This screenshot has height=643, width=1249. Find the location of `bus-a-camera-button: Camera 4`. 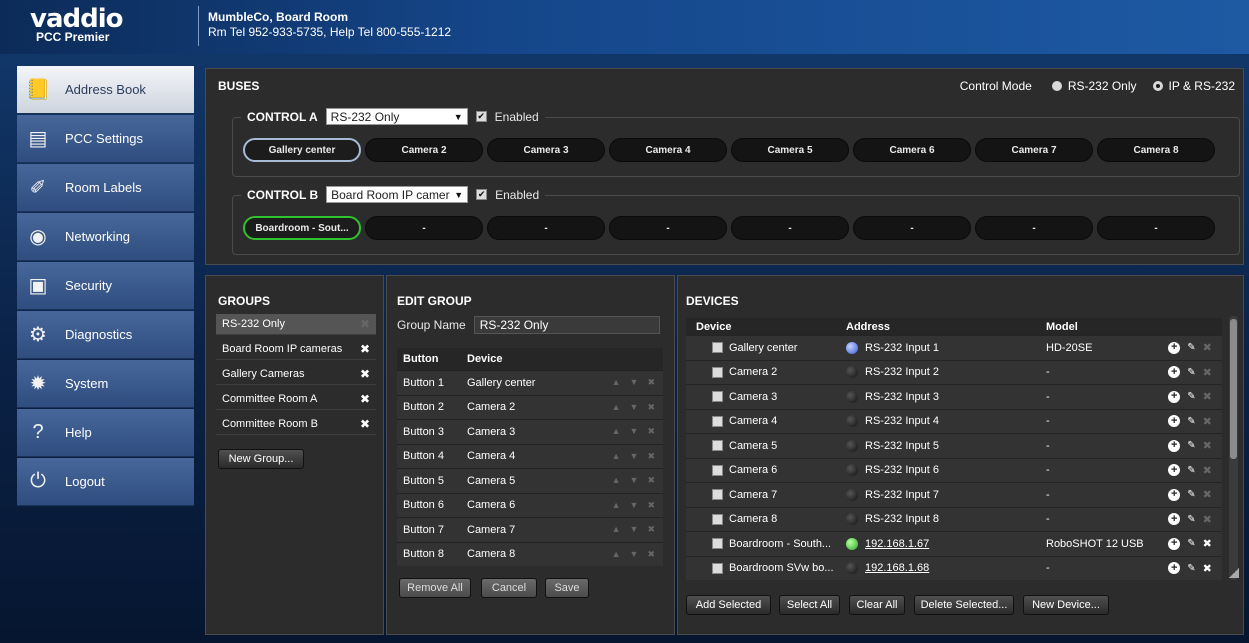

bus-a-camera-button: Camera 4 is located at coordinates (668, 150).